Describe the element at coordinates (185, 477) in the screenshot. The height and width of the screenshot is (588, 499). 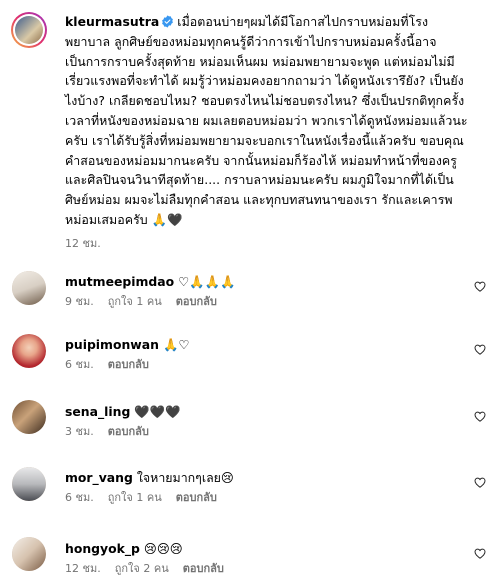
I see `comment-text: ใจหายมากๆเลย😢` at that location.